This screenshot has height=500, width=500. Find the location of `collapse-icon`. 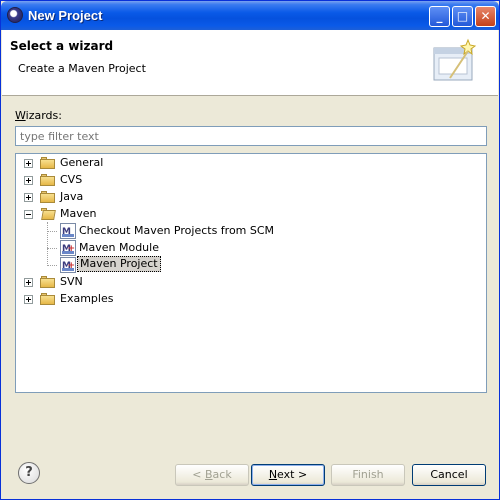

collapse-icon is located at coordinates (28, 214).